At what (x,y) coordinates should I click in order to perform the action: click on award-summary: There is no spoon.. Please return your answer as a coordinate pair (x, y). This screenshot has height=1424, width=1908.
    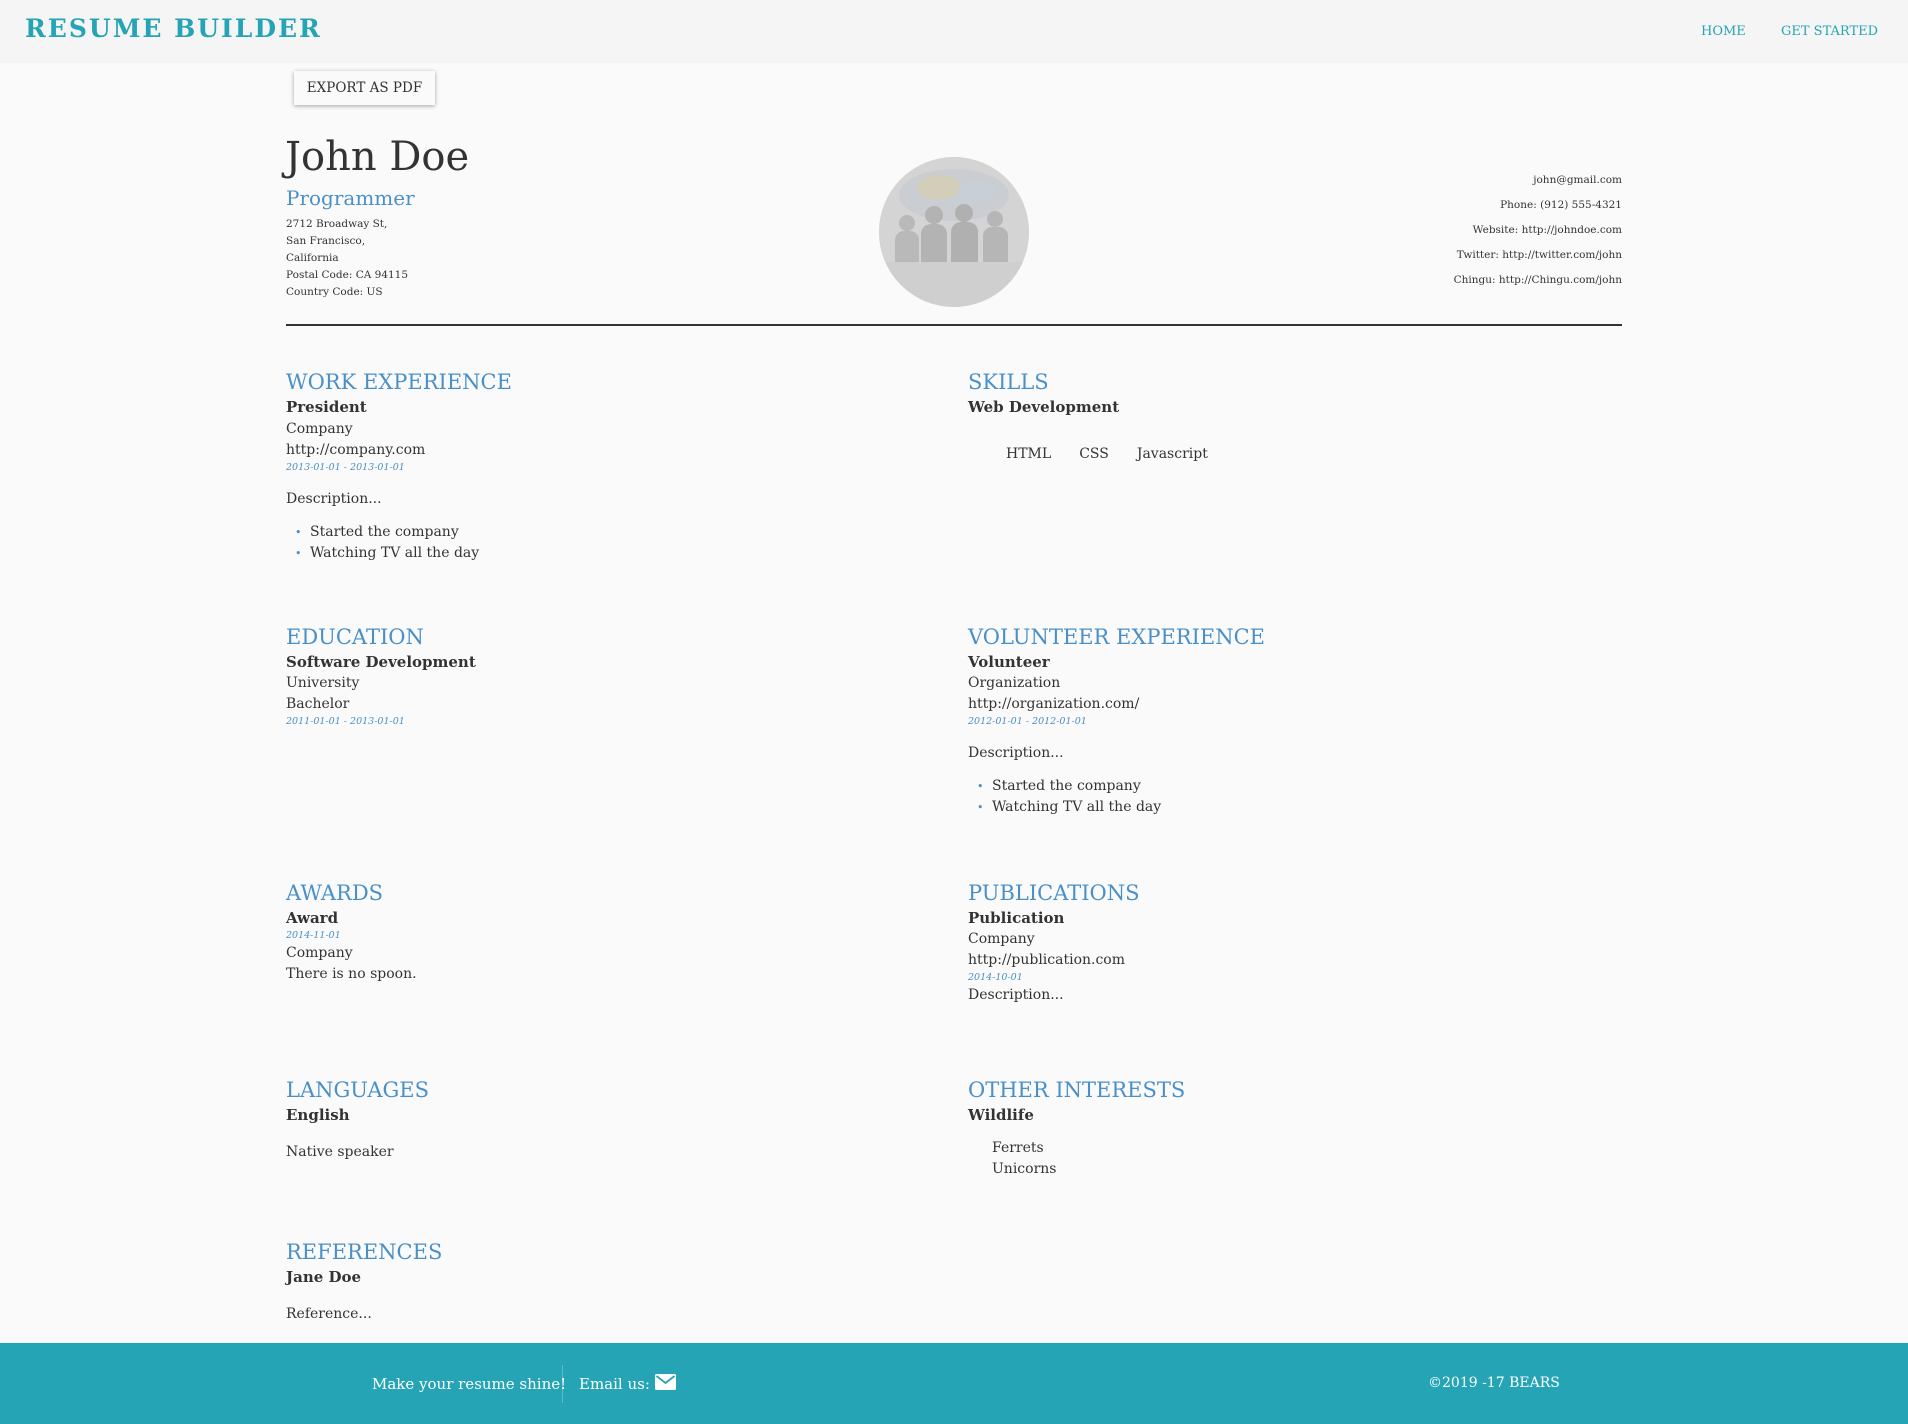
    Looking at the image, I should click on (351, 974).